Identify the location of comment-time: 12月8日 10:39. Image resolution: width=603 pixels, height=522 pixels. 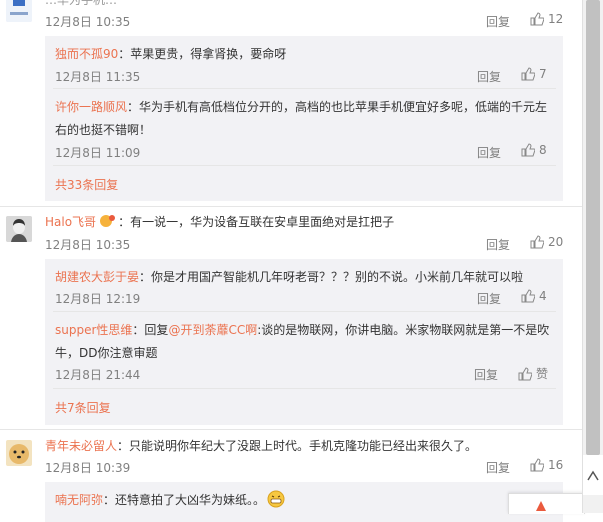
(88, 468).